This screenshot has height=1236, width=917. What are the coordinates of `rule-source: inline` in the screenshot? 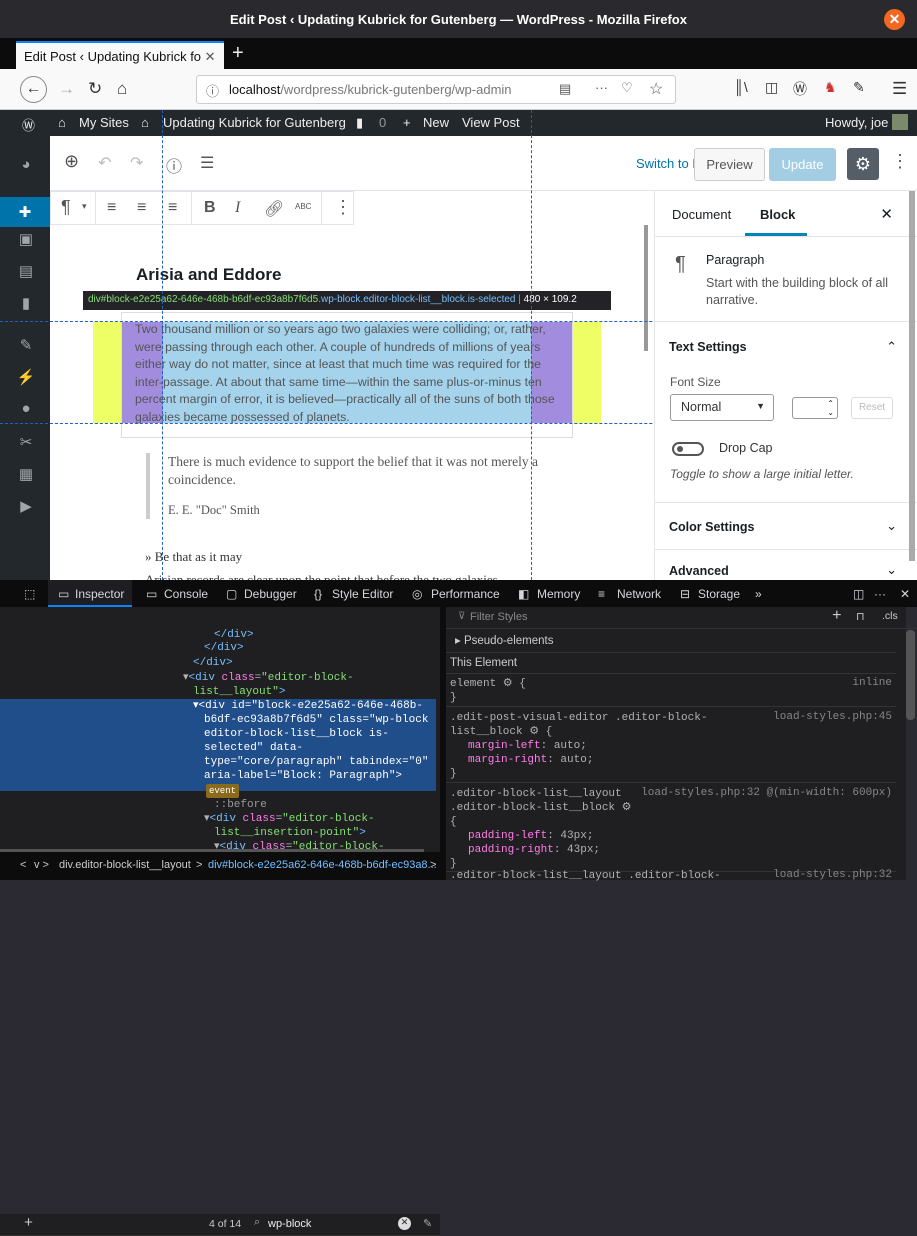 It's located at (872, 683).